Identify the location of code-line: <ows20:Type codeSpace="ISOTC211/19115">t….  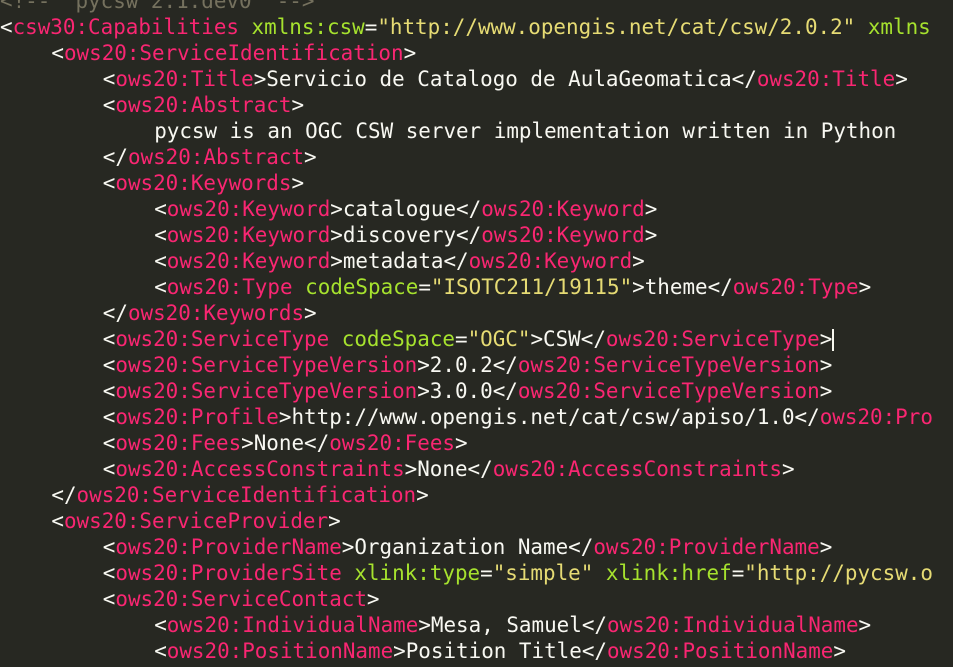
(512, 287).